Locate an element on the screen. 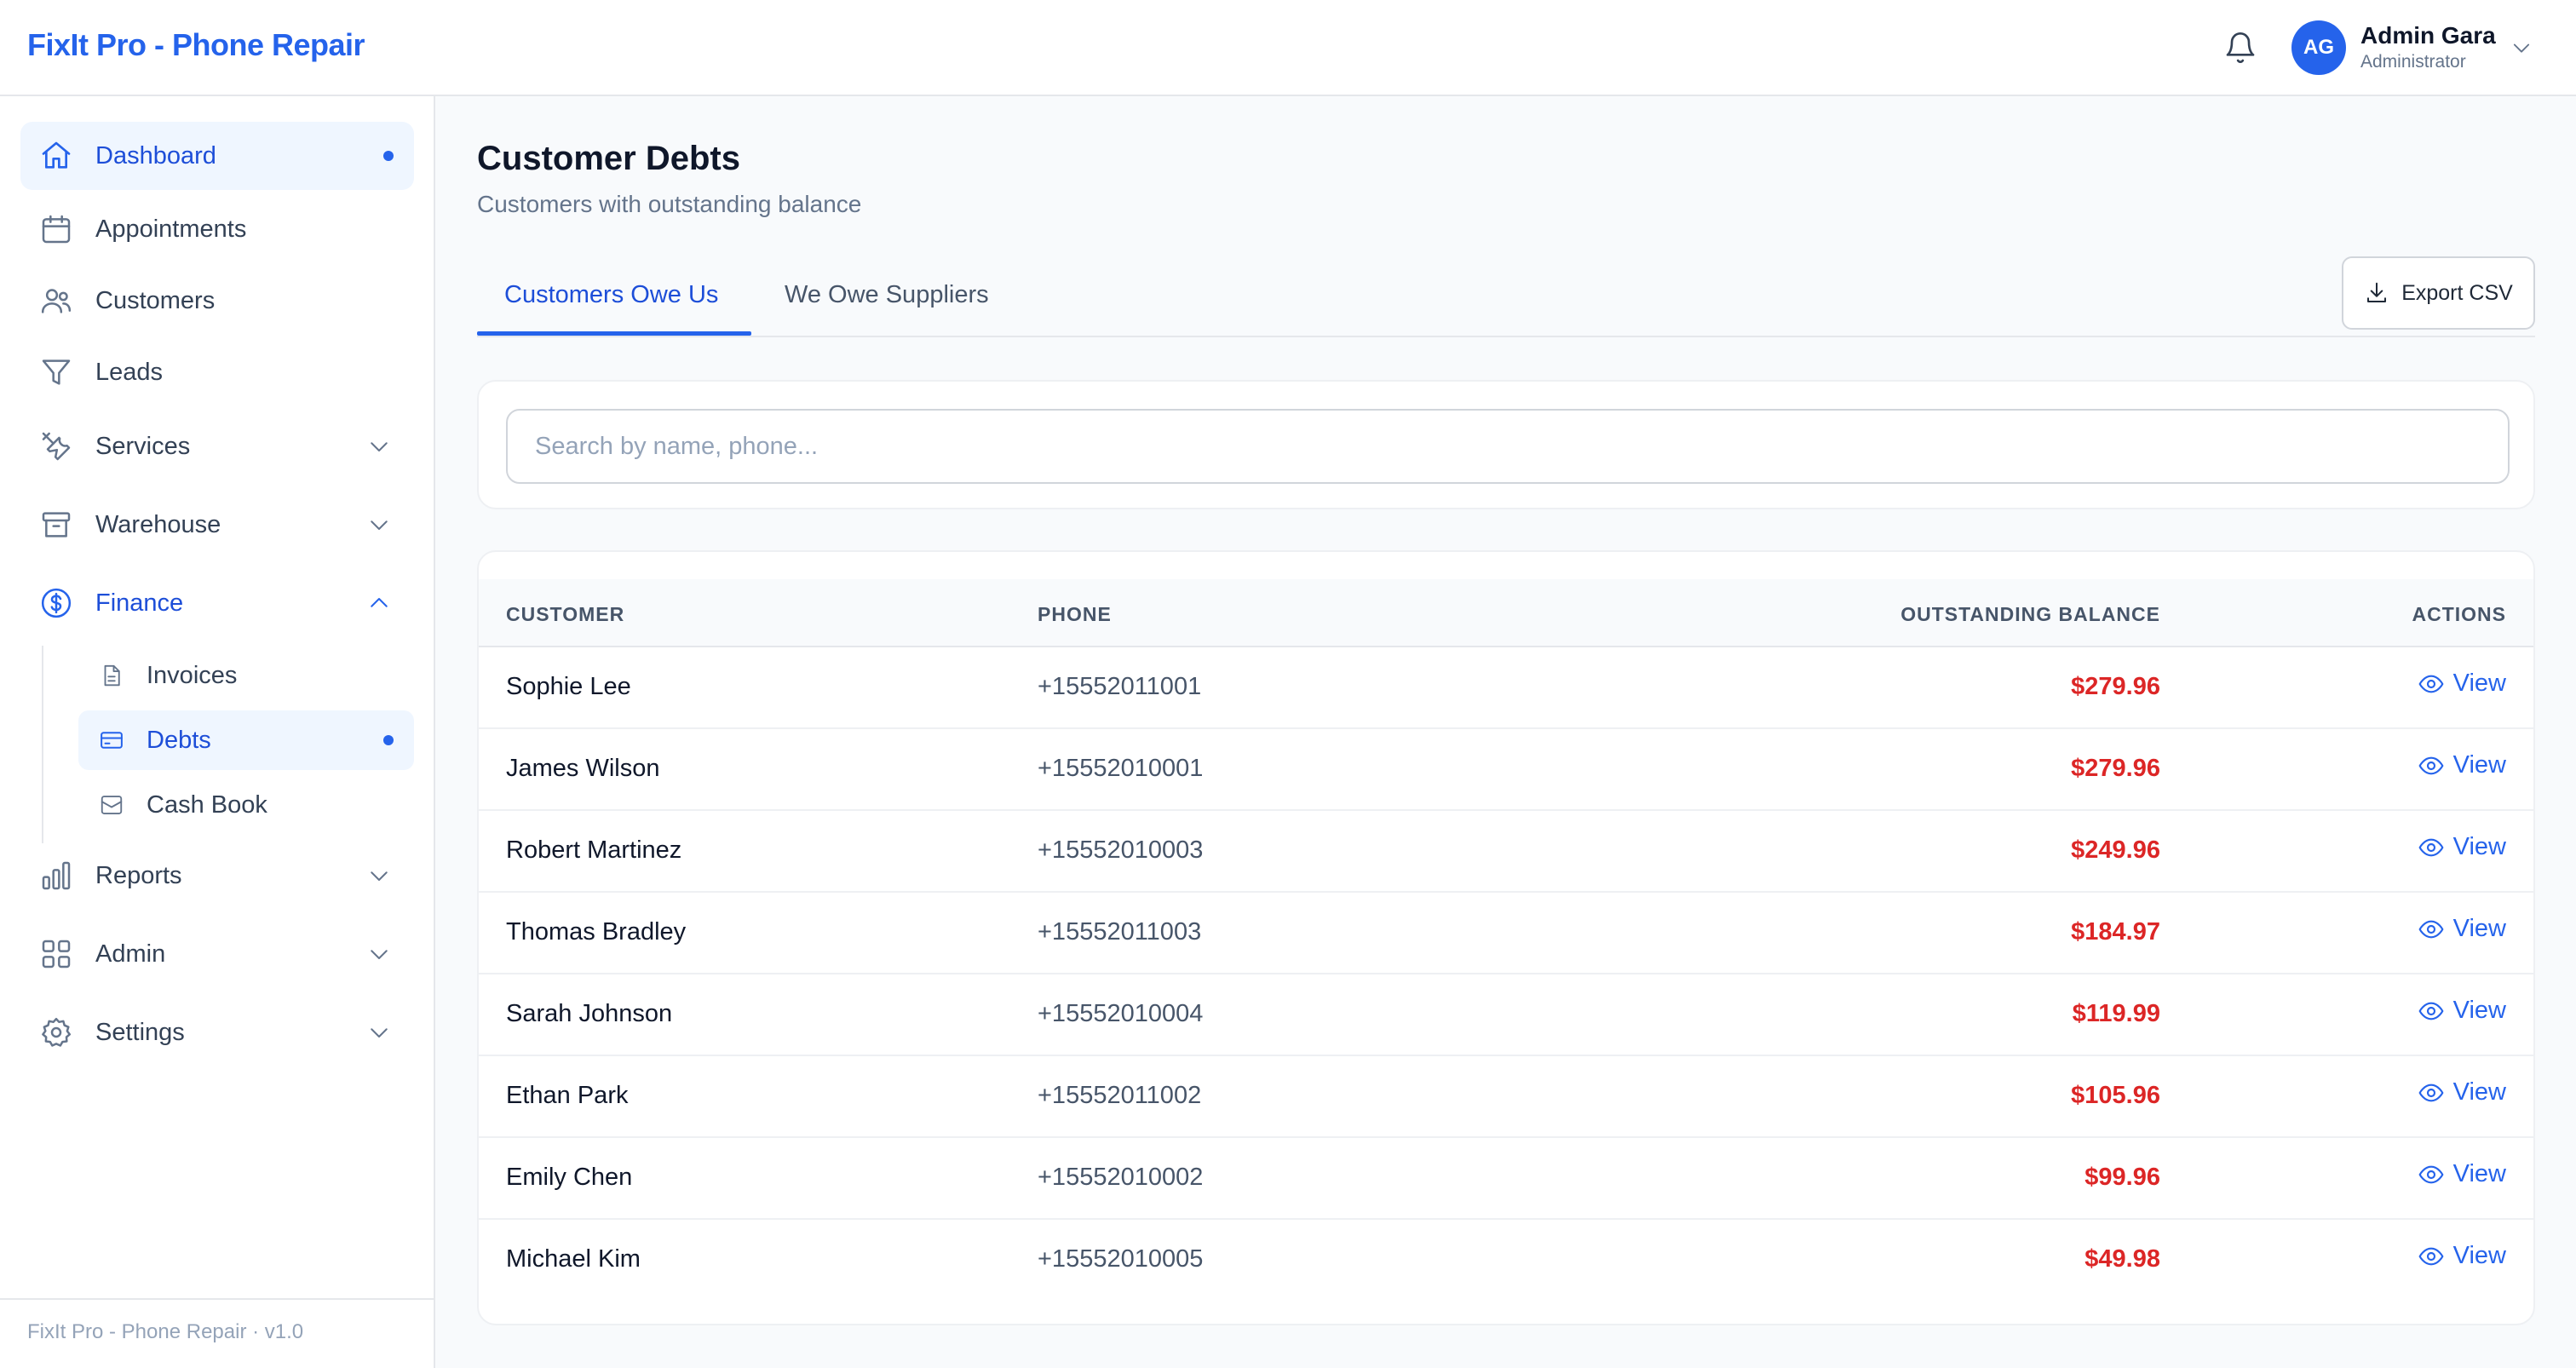 The image size is (2576, 1368). sidebar-item-warehouse: Warehouse is located at coordinates (217, 525).